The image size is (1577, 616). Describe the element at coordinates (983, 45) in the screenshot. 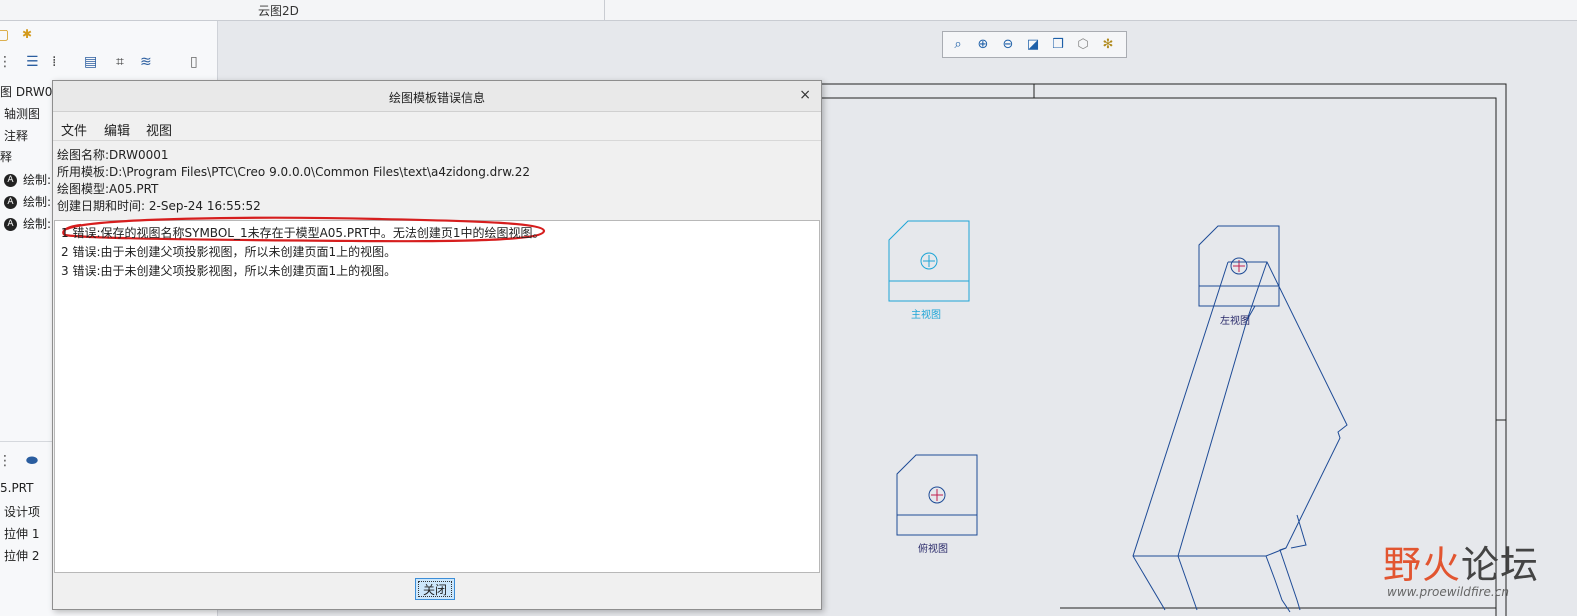

I see `zoom-in-icon: ⊕` at that location.